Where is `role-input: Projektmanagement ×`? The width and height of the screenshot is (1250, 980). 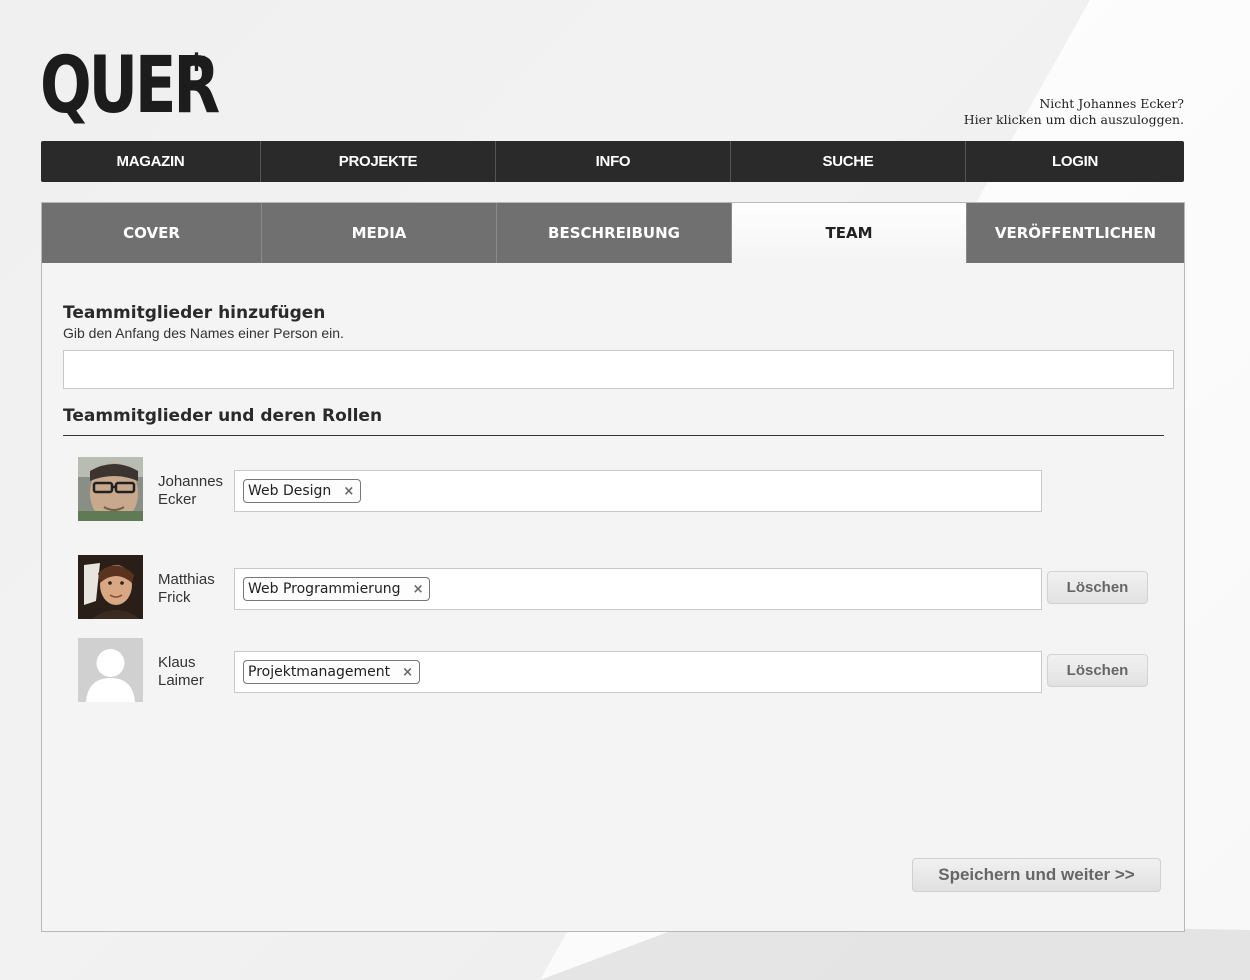 role-input: Projektmanagement × is located at coordinates (638, 672).